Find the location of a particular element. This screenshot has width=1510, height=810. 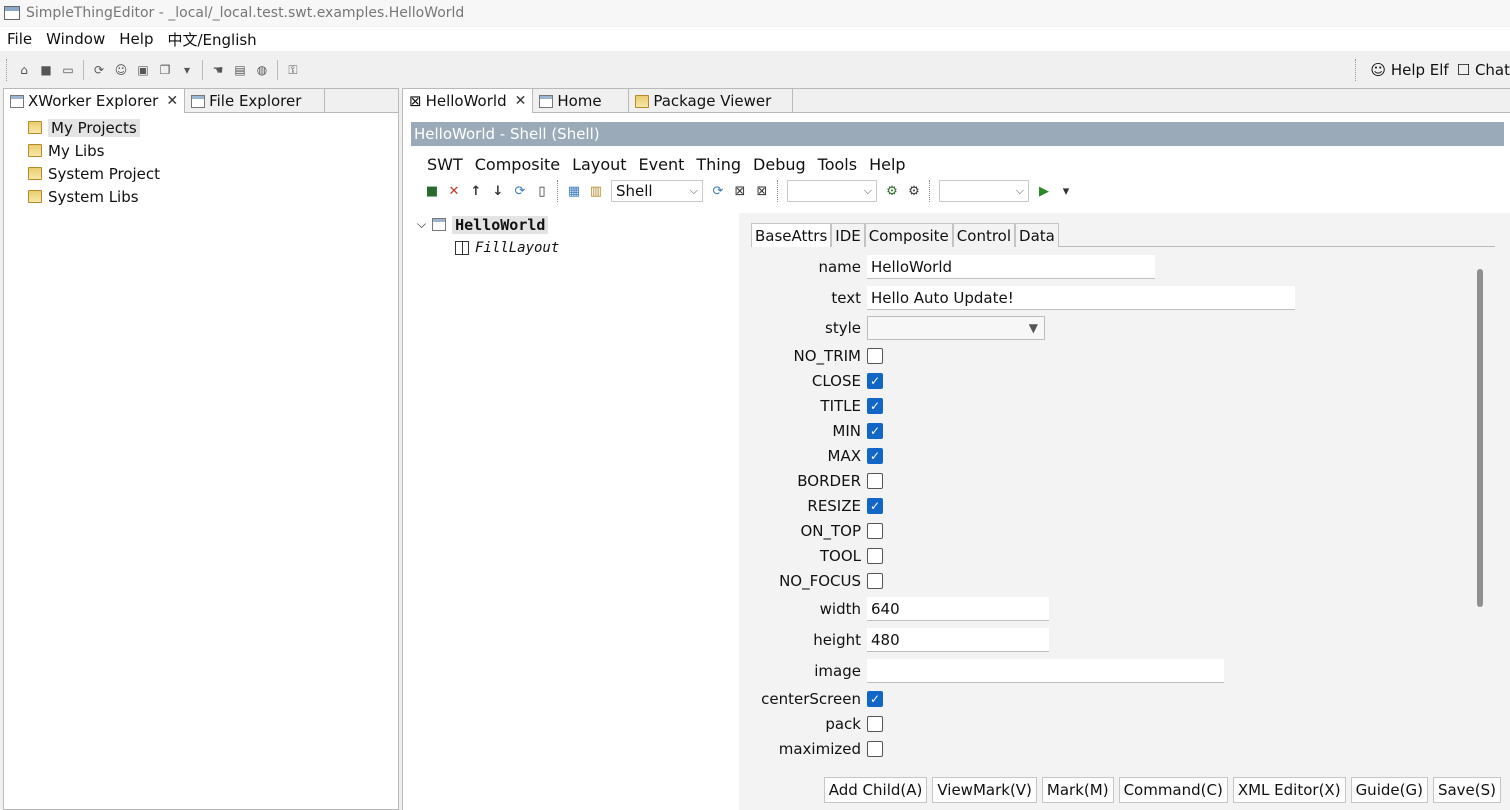

menu-help: Help is located at coordinates (136, 39).